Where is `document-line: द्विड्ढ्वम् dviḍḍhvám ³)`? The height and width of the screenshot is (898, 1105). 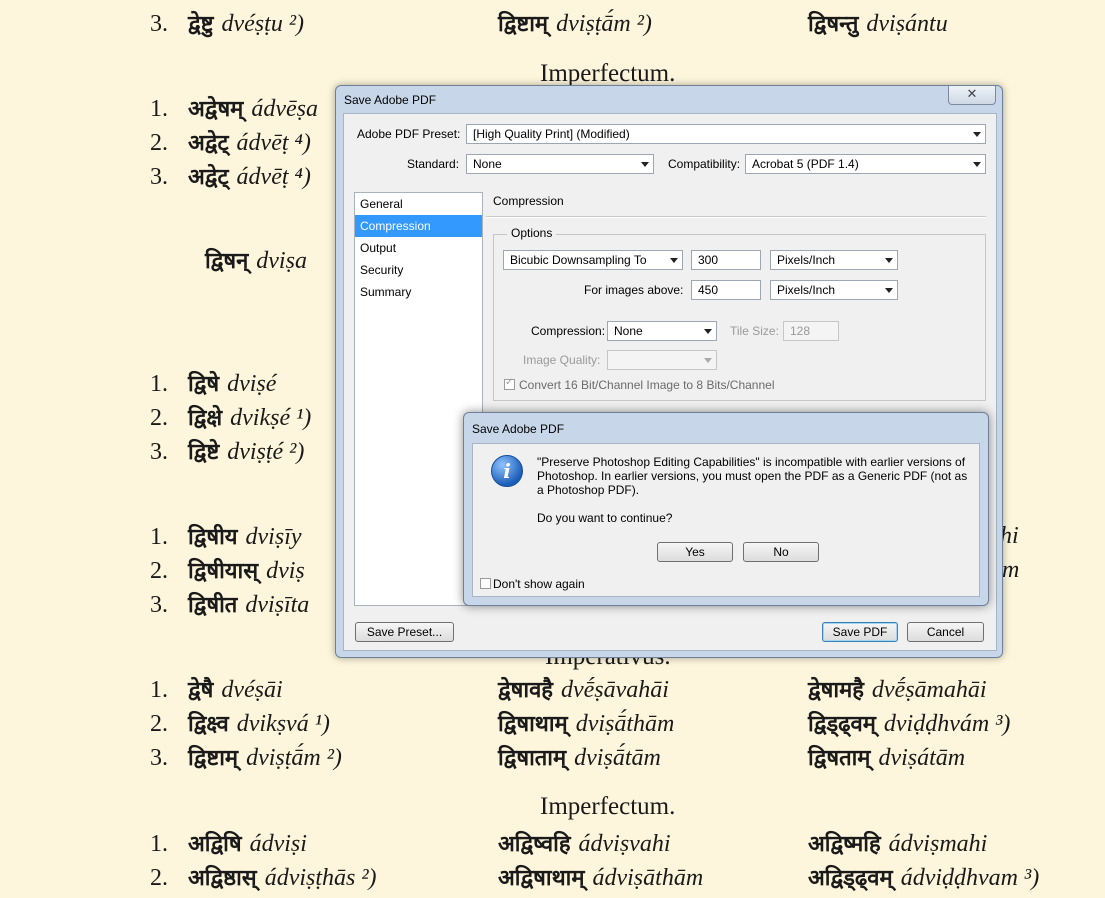
document-line: द्विड्ढ्वम् dviḍḍhvám ³) is located at coordinates (909, 723).